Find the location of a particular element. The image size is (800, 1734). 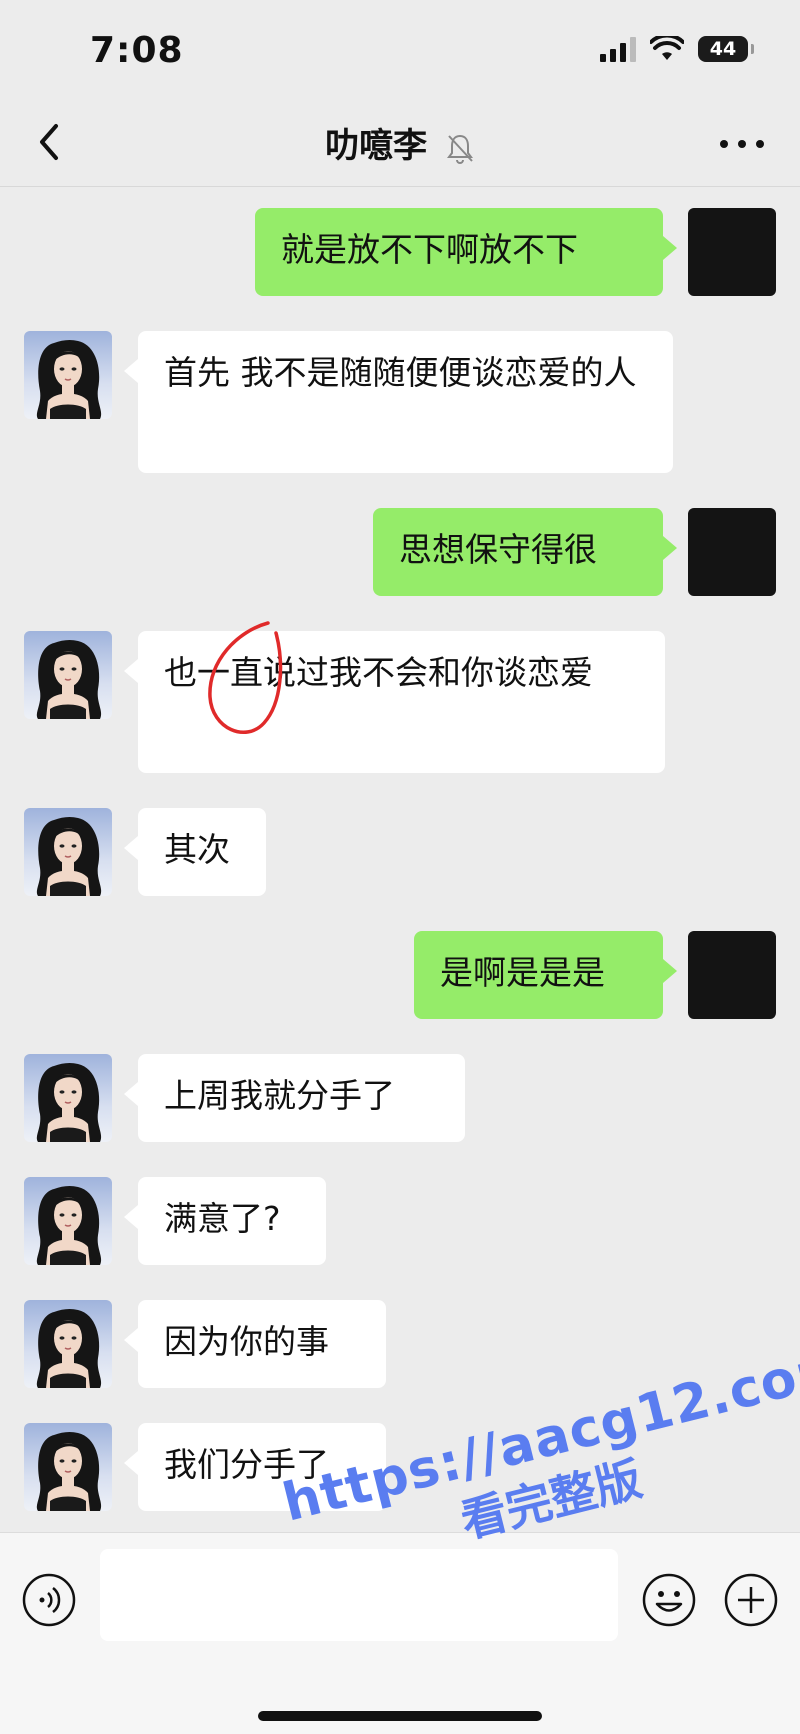

add-attachment-icon is located at coordinates (751, 1600).